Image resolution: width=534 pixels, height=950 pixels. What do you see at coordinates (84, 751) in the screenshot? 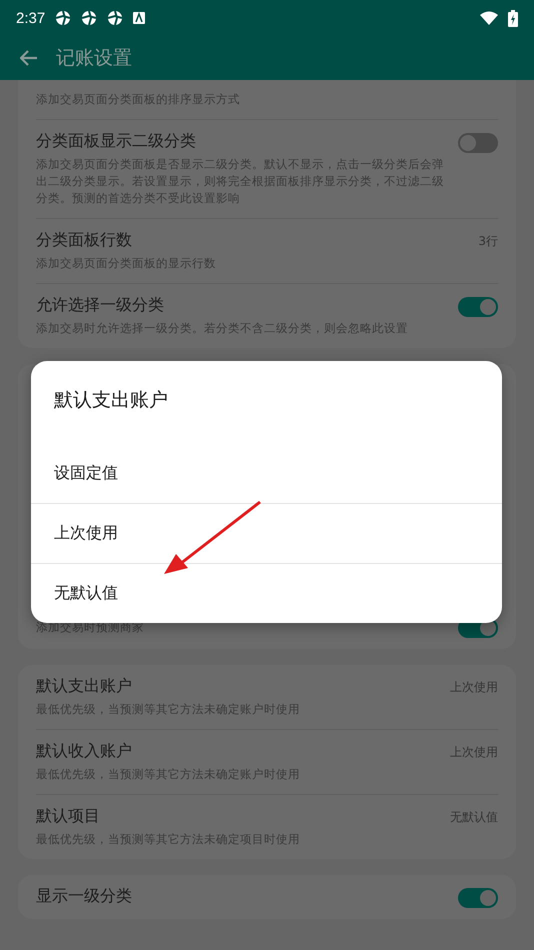
I see `setting-title: 默认收入账户` at bounding box center [84, 751].